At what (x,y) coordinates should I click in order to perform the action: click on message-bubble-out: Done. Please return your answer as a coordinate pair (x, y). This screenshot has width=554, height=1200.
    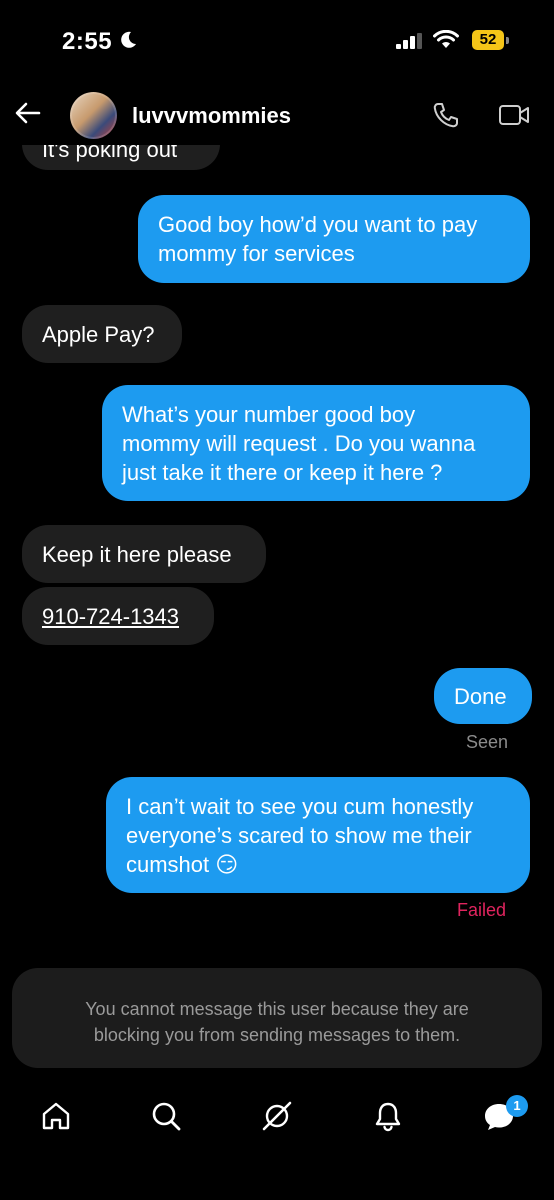
    Looking at the image, I should click on (483, 696).